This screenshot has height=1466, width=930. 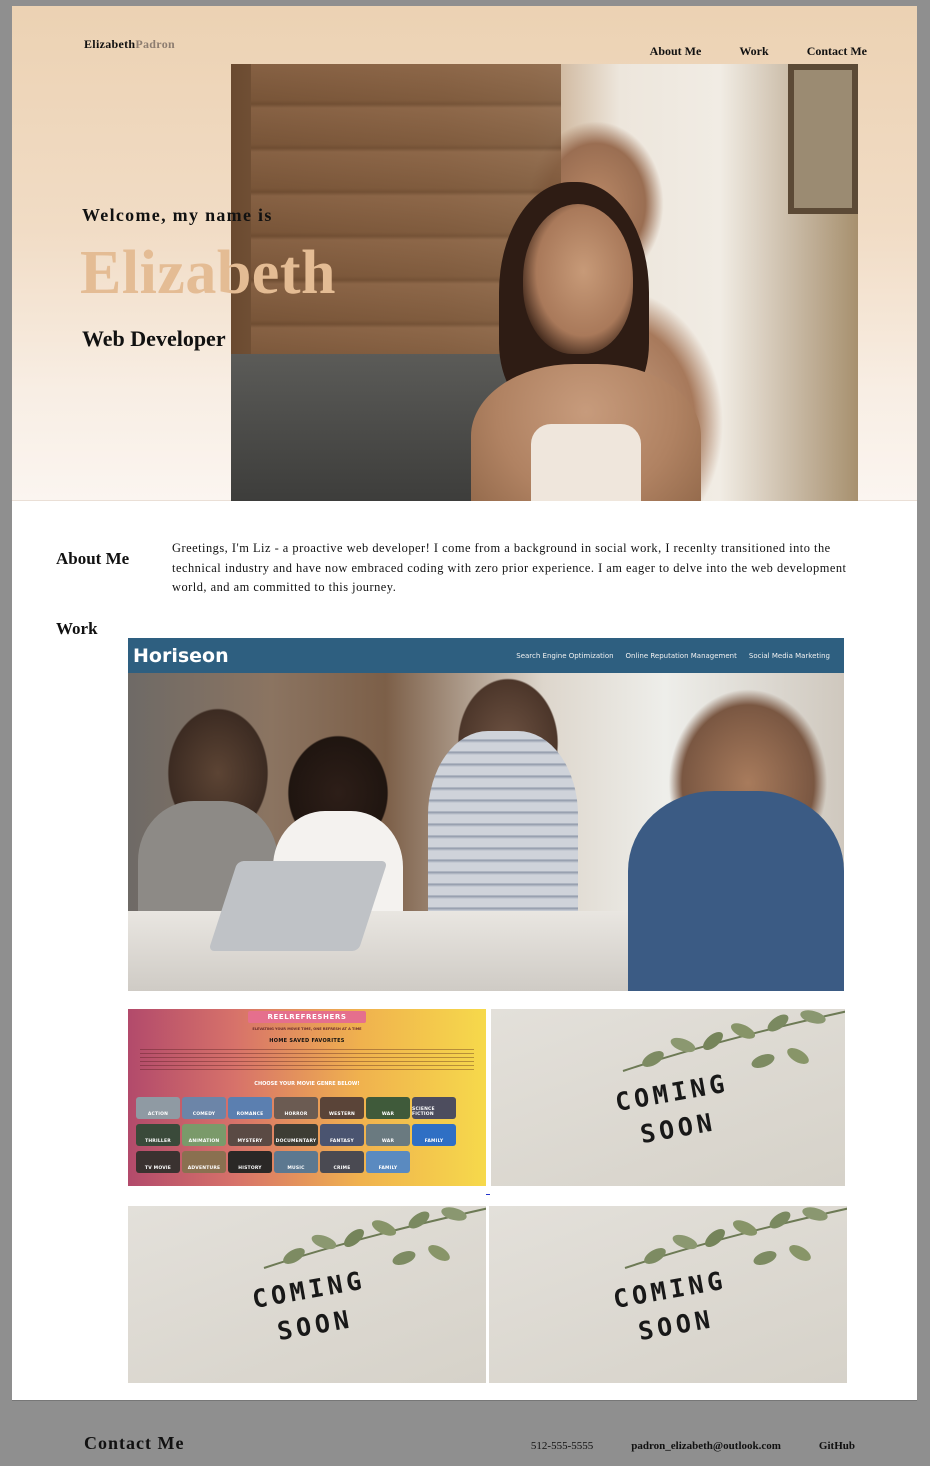 I want to click on genre-tile: HORROR, so click(x=296, y=1108).